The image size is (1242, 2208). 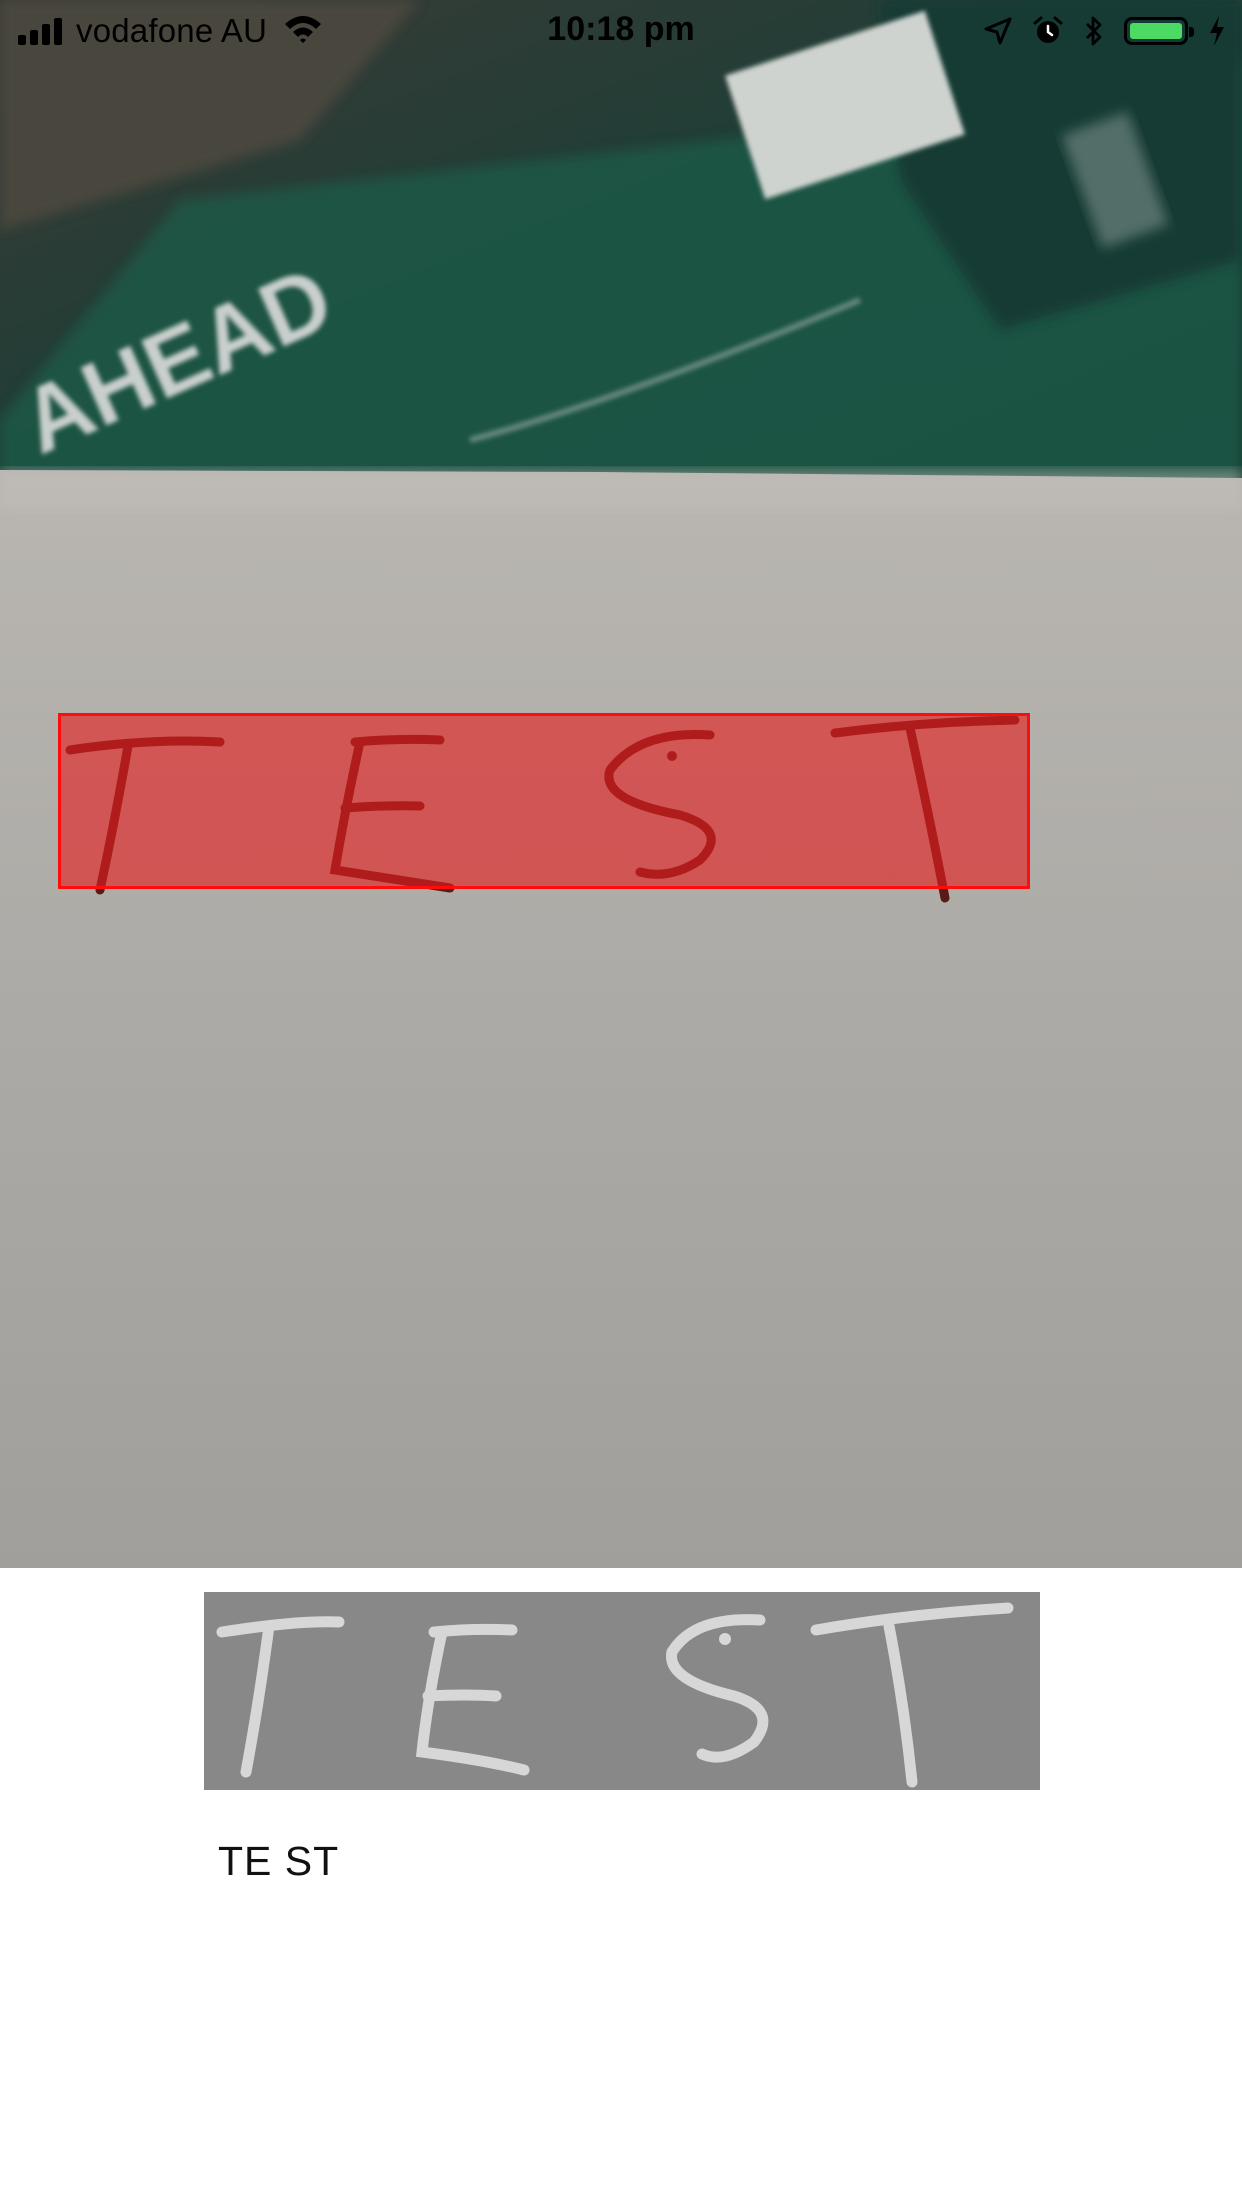 I want to click on bluetooth-icon, so click(x=1094, y=31).